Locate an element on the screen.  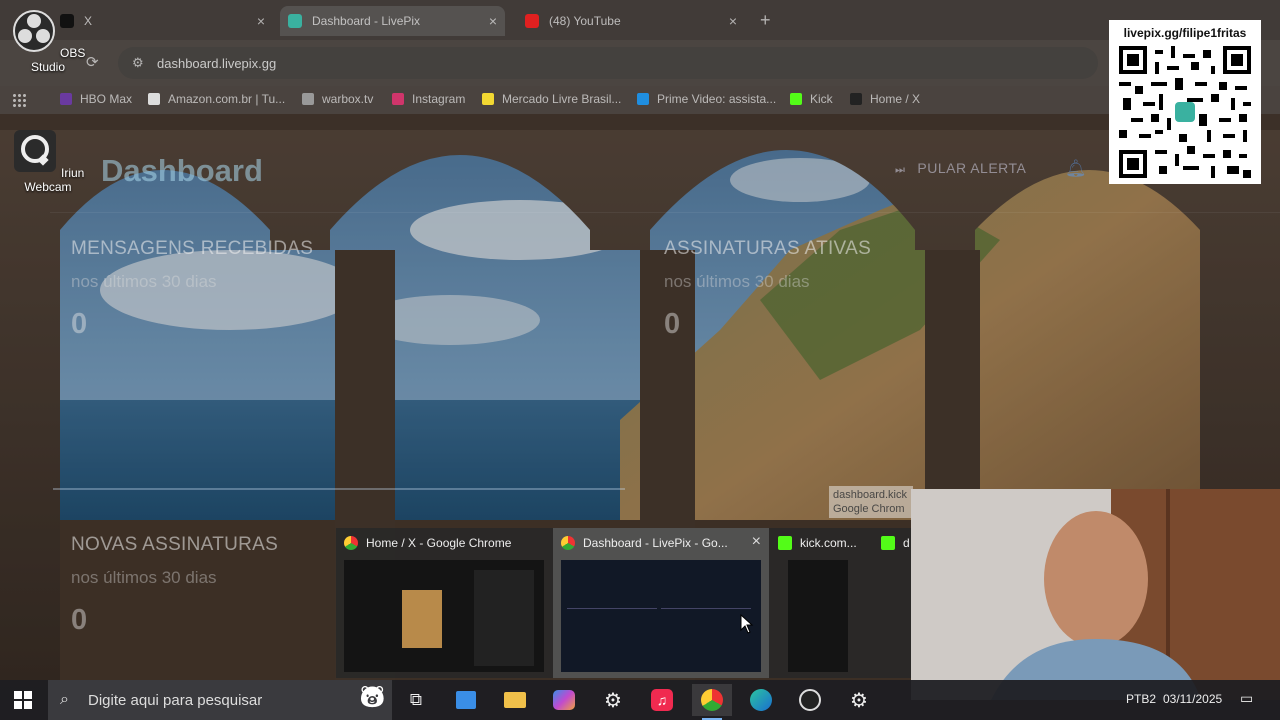
webcam-overlay is located at coordinates (1095, 594).